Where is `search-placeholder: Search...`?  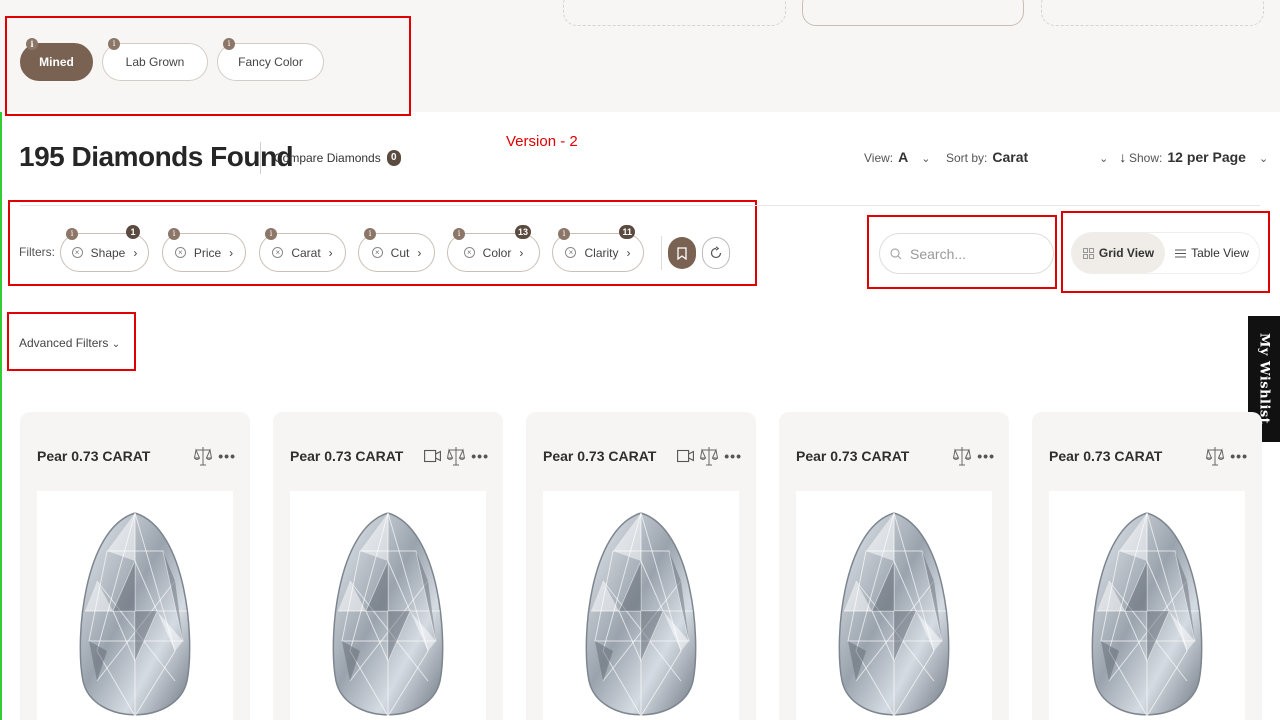
search-placeholder: Search... is located at coordinates (938, 253).